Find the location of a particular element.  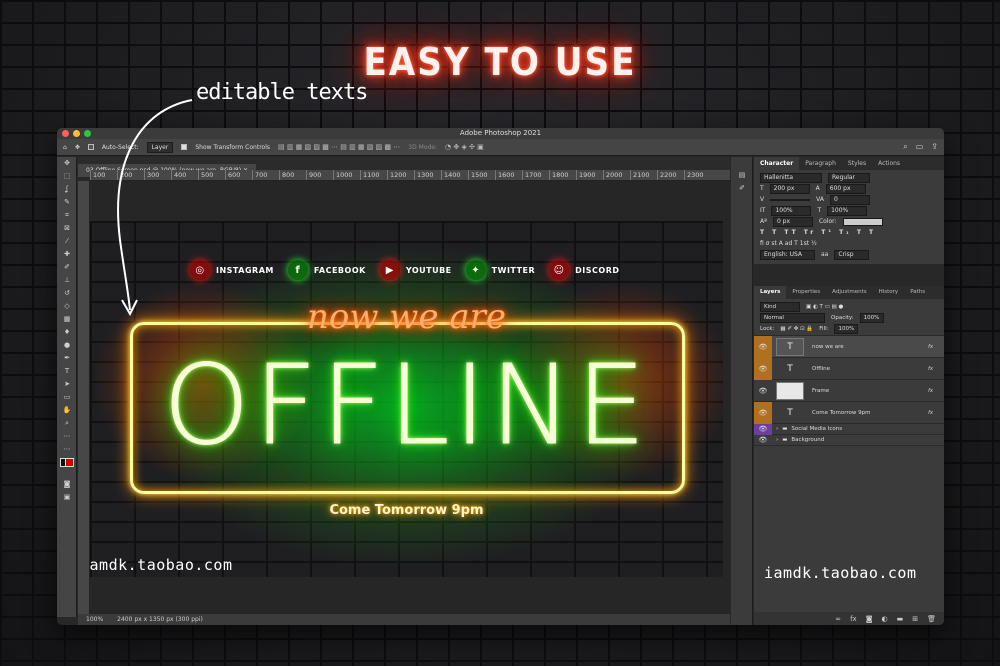

quick-select-tool-icon: ✎ is located at coordinates (67, 202).